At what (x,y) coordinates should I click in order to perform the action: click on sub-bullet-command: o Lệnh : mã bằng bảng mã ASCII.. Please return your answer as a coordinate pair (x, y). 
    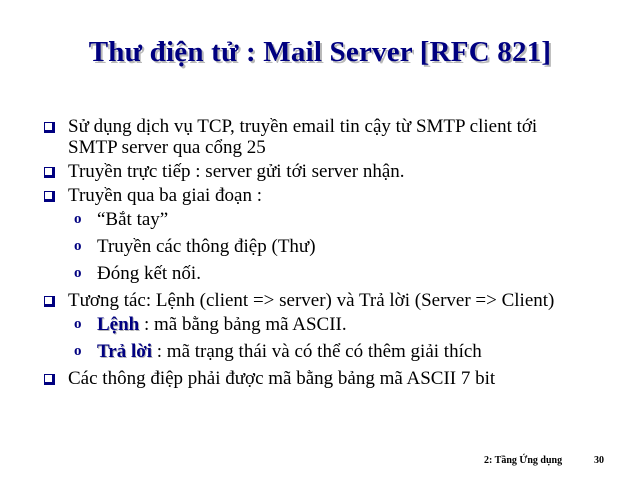
    Looking at the image, I should click on (300, 324).